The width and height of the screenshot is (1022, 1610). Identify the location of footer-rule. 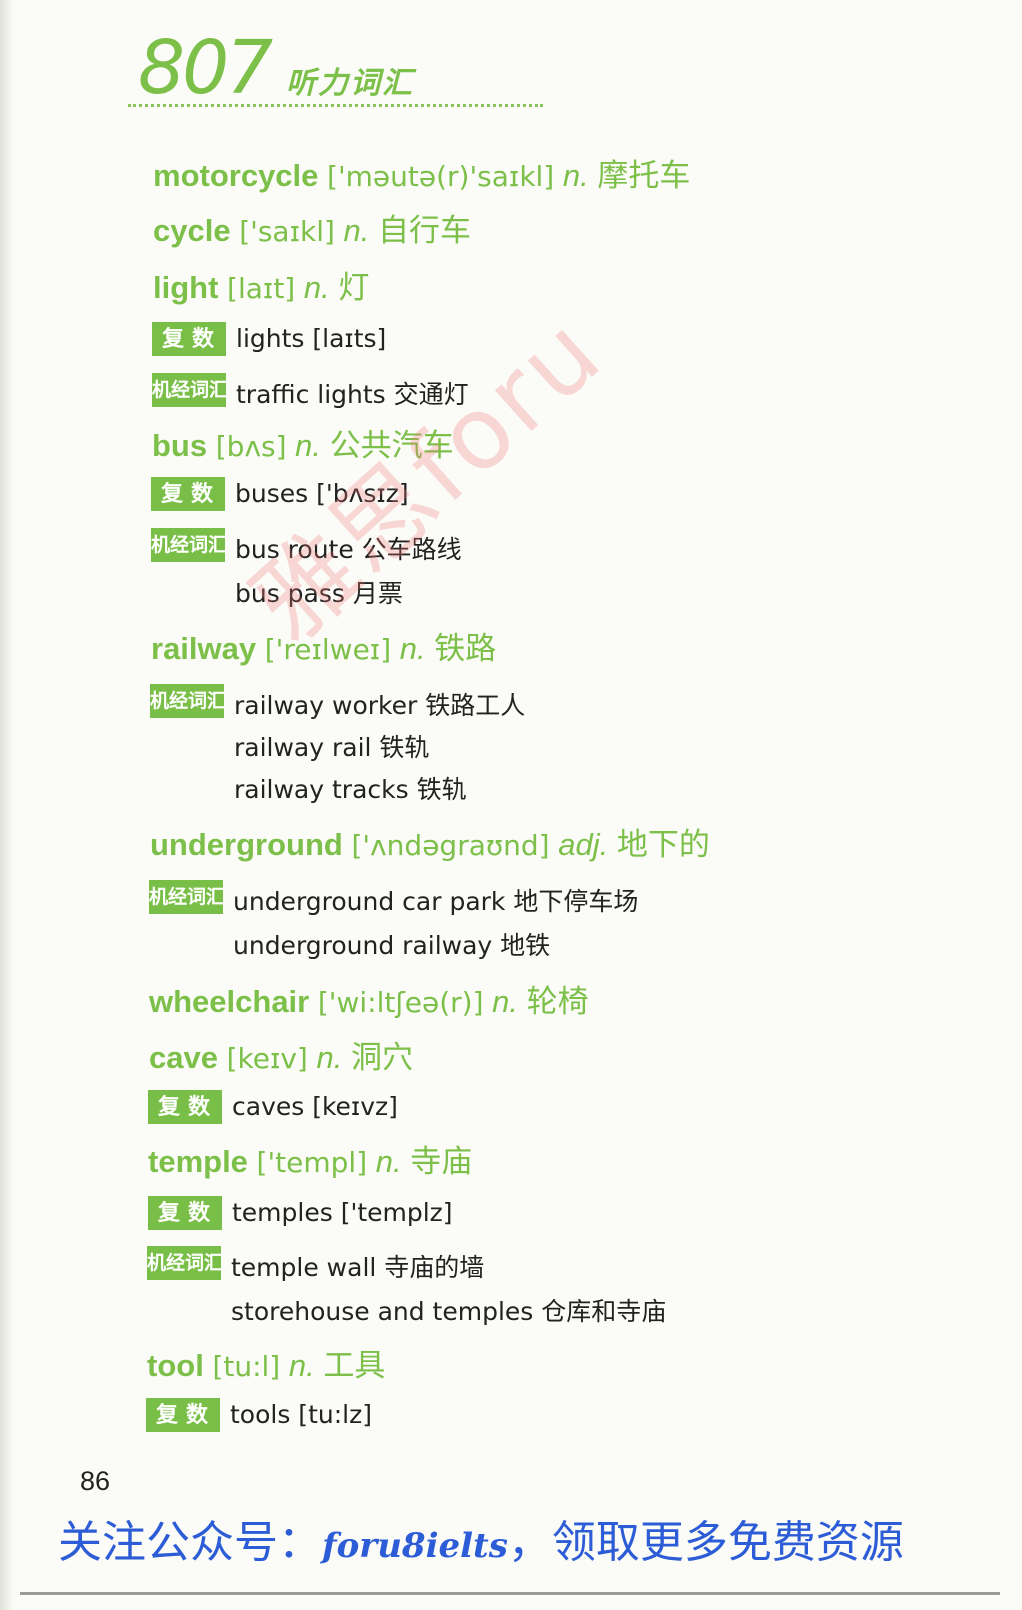
(510, 1593).